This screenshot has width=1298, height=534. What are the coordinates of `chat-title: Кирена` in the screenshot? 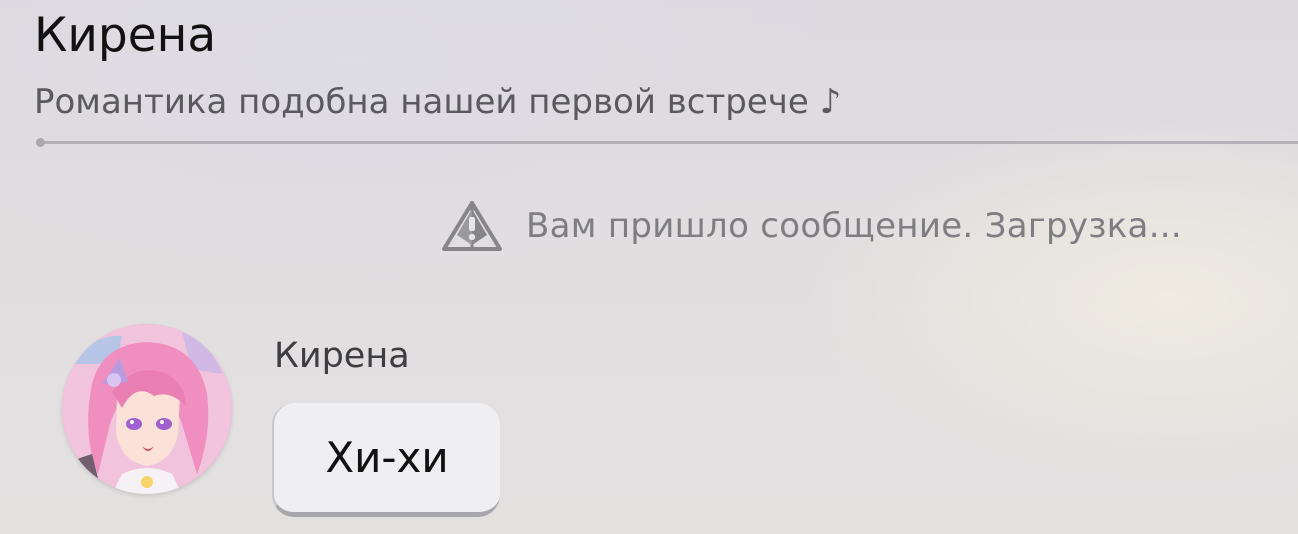 It's located at (125, 35).